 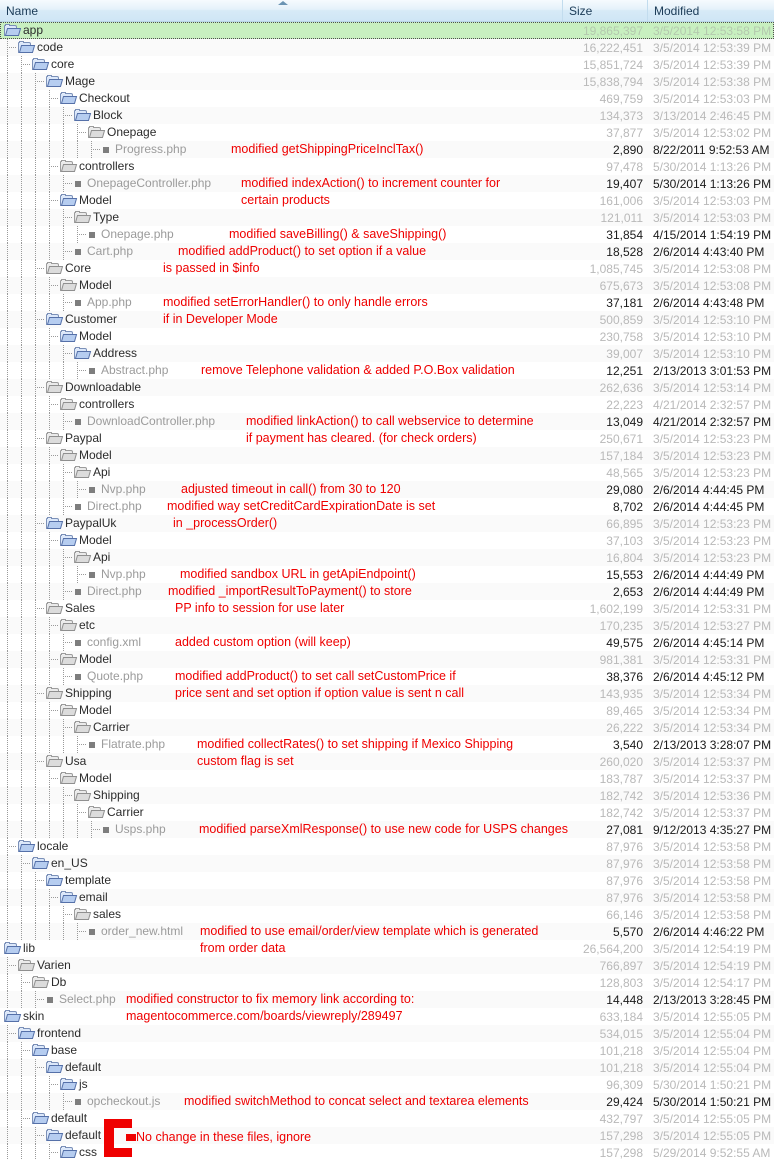 What do you see at coordinates (281, 115) in the screenshot?
I see `tree-node-cell: Block` at bounding box center [281, 115].